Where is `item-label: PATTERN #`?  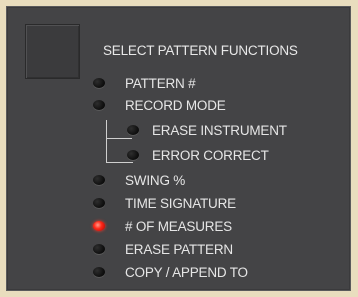
item-label: PATTERN # is located at coordinates (160, 83).